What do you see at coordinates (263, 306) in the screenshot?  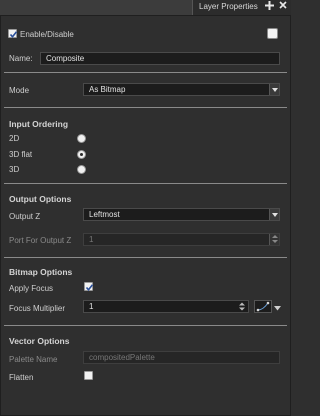 I see `function-curve-icon` at bounding box center [263, 306].